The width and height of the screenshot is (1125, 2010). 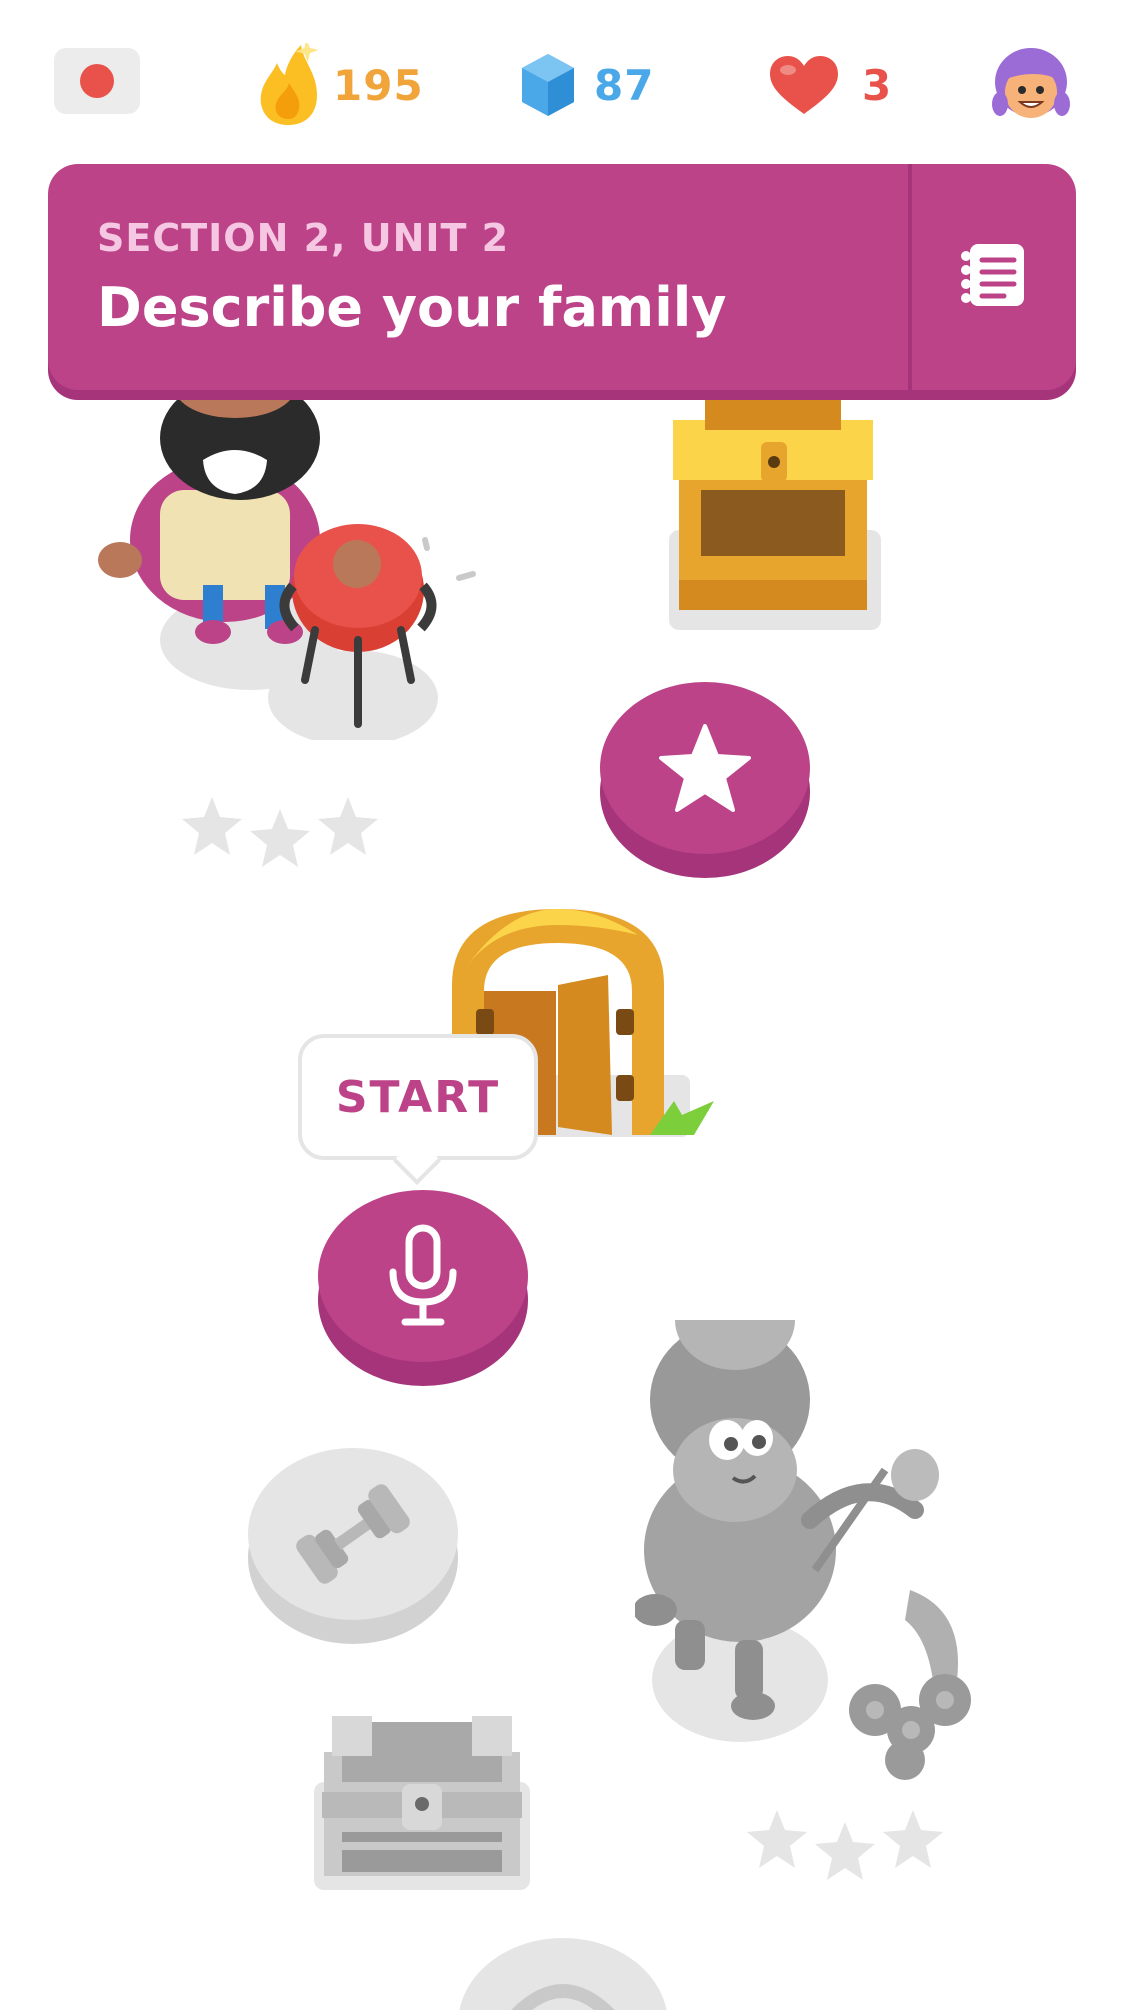 I want to click on start-label: START, so click(x=418, y=1097).